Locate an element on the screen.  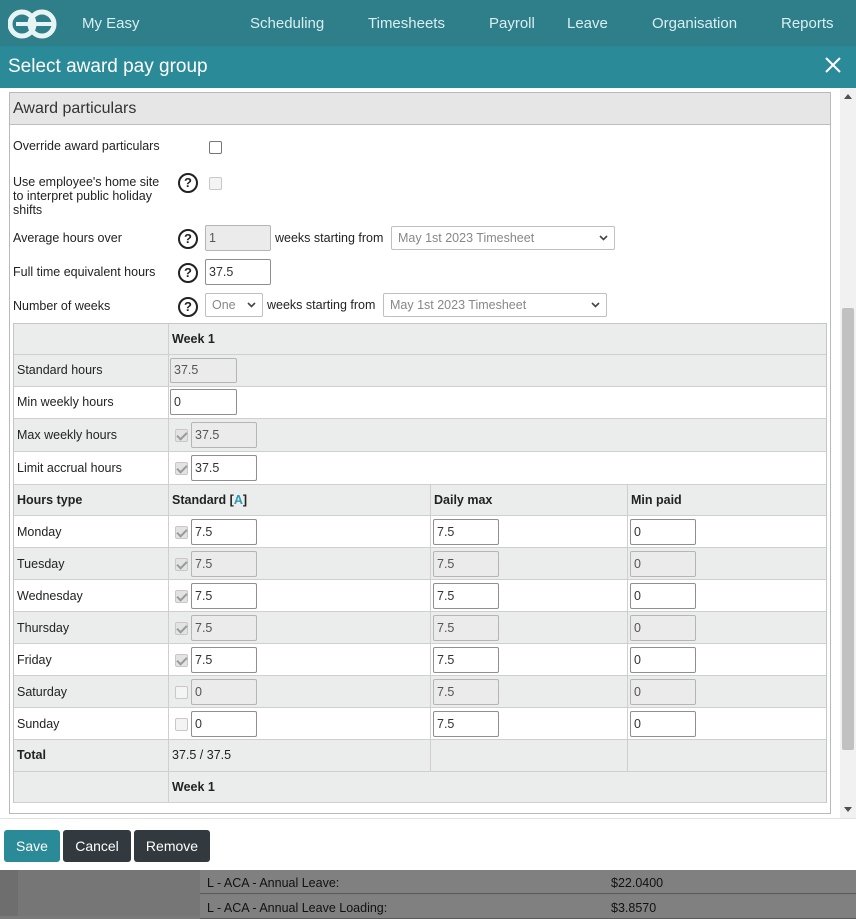
average-timesheet-value: May 1st 2023 Timesheet is located at coordinates (466, 238).